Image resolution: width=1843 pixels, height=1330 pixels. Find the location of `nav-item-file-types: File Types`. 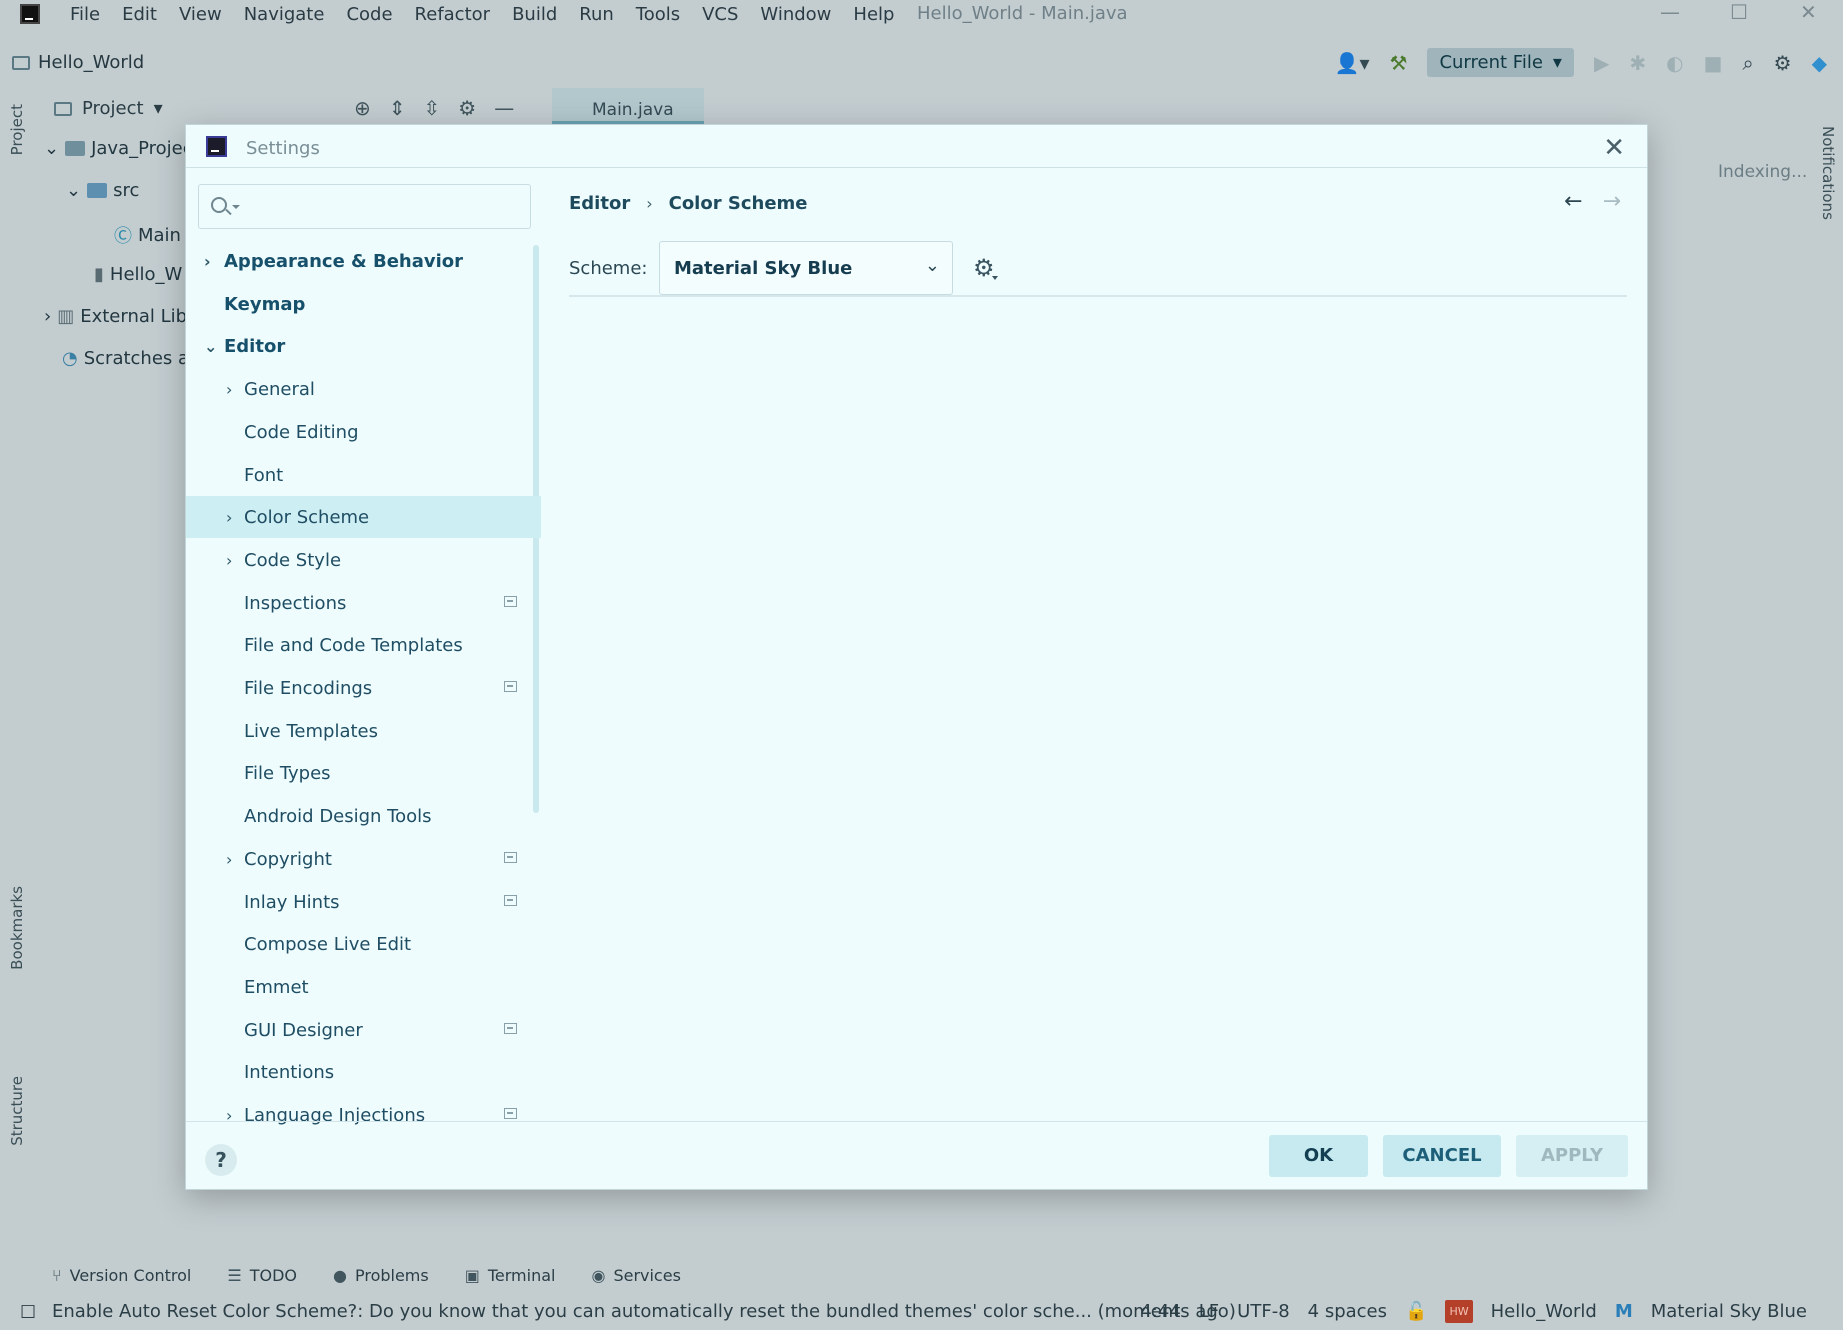

nav-item-file-types: File Types is located at coordinates (363, 773).